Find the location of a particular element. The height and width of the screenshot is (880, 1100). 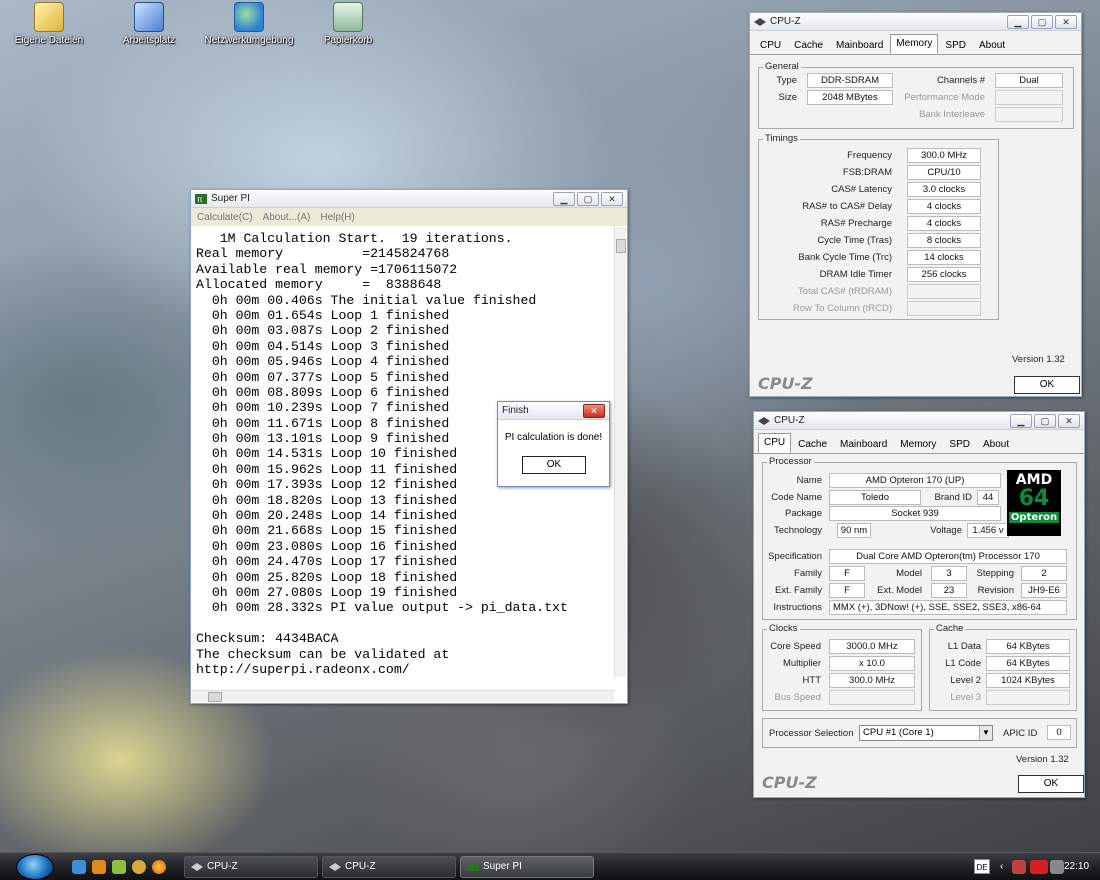

timing-value: CPU/10 is located at coordinates (944, 172).